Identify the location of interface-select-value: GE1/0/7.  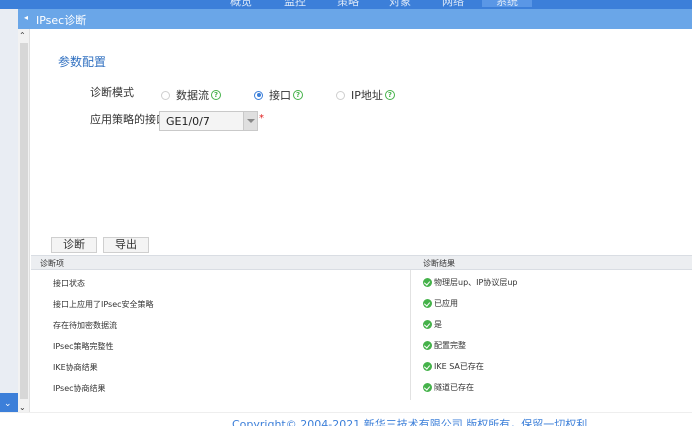
(188, 121).